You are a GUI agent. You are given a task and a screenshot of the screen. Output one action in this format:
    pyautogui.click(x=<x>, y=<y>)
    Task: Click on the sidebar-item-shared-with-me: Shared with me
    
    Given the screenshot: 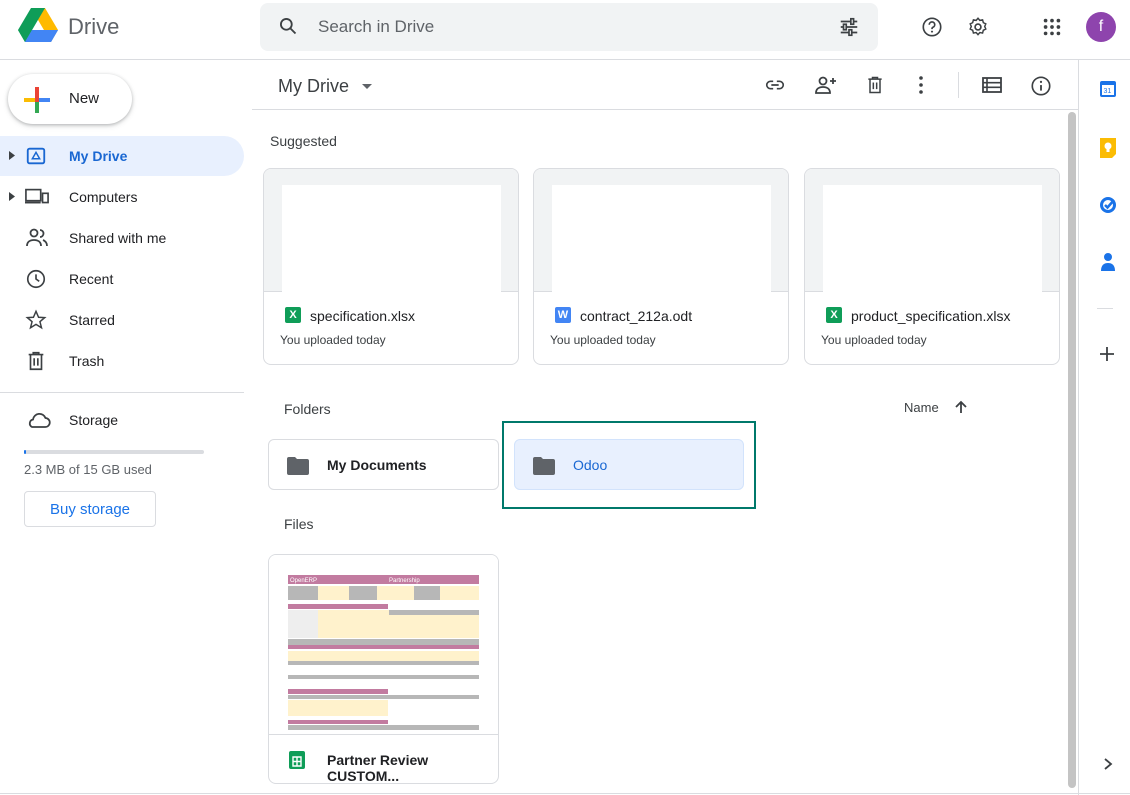 What is the action you would take?
    pyautogui.click(x=122, y=238)
    